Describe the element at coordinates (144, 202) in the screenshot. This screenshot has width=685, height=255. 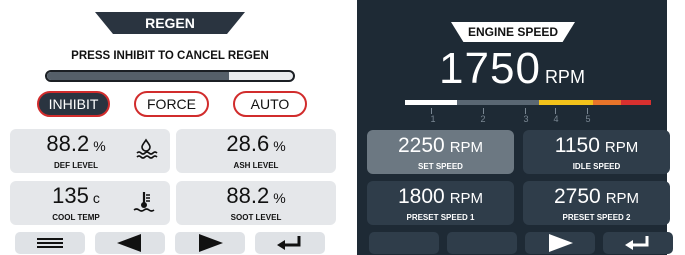
I see `coolant-temp-icon` at that location.